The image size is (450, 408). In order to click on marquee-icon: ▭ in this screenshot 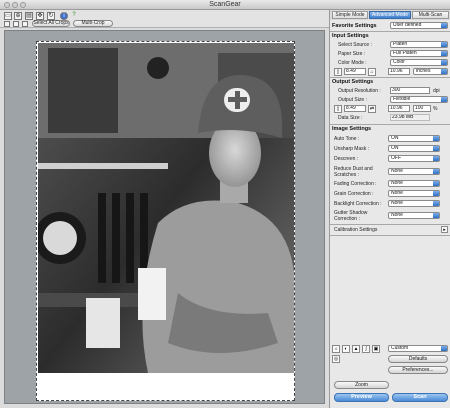, I will do `click(8, 16)`.